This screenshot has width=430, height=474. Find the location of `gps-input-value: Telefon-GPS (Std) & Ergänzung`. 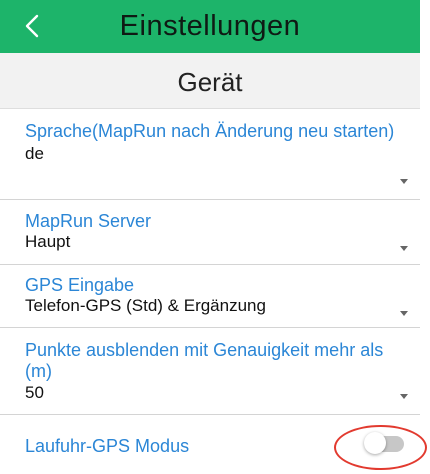

gps-input-value: Telefon-GPS (Std) & Ergänzung is located at coordinates (145, 305).